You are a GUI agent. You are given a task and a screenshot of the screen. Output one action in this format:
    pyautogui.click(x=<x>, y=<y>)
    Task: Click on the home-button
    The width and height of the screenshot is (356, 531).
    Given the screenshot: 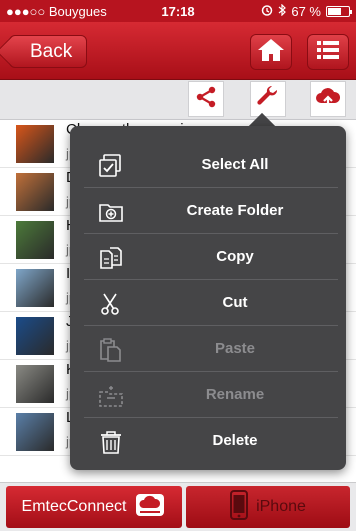 What is the action you would take?
    pyautogui.click(x=271, y=52)
    